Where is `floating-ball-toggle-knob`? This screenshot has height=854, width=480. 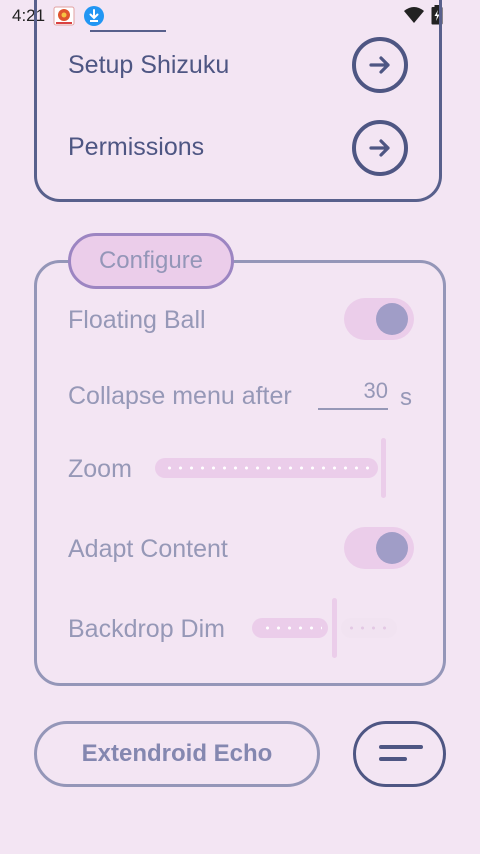
floating-ball-toggle-knob is located at coordinates (392, 319).